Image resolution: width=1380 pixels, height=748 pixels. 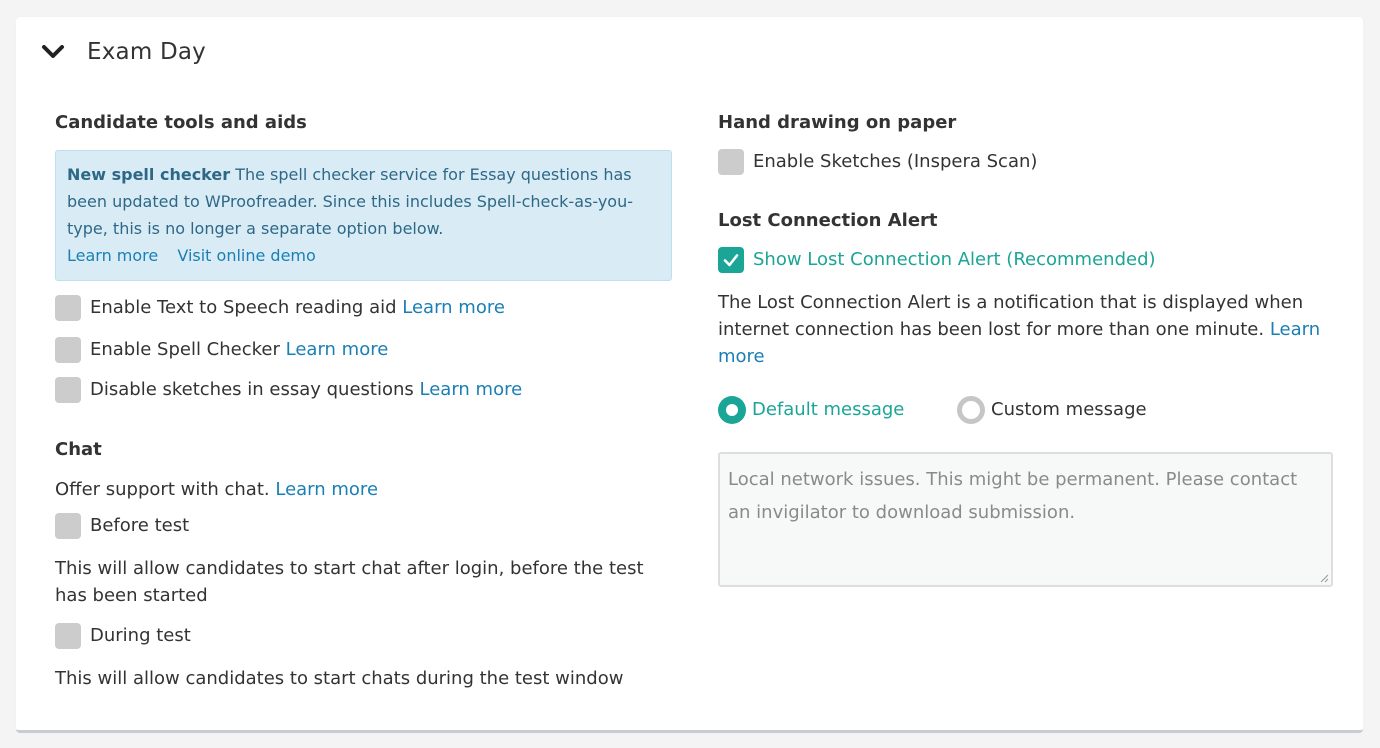 I want to click on chat-heading: Chat, so click(x=78, y=449).